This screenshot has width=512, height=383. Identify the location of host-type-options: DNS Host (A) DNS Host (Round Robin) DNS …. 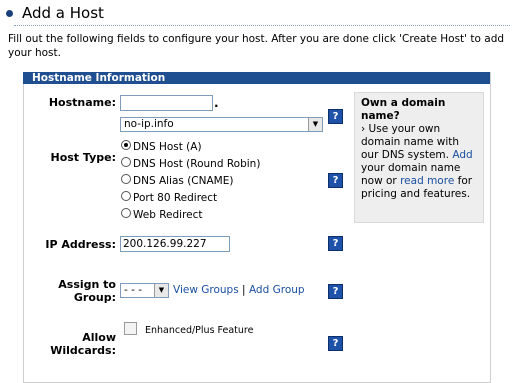
(190, 182).